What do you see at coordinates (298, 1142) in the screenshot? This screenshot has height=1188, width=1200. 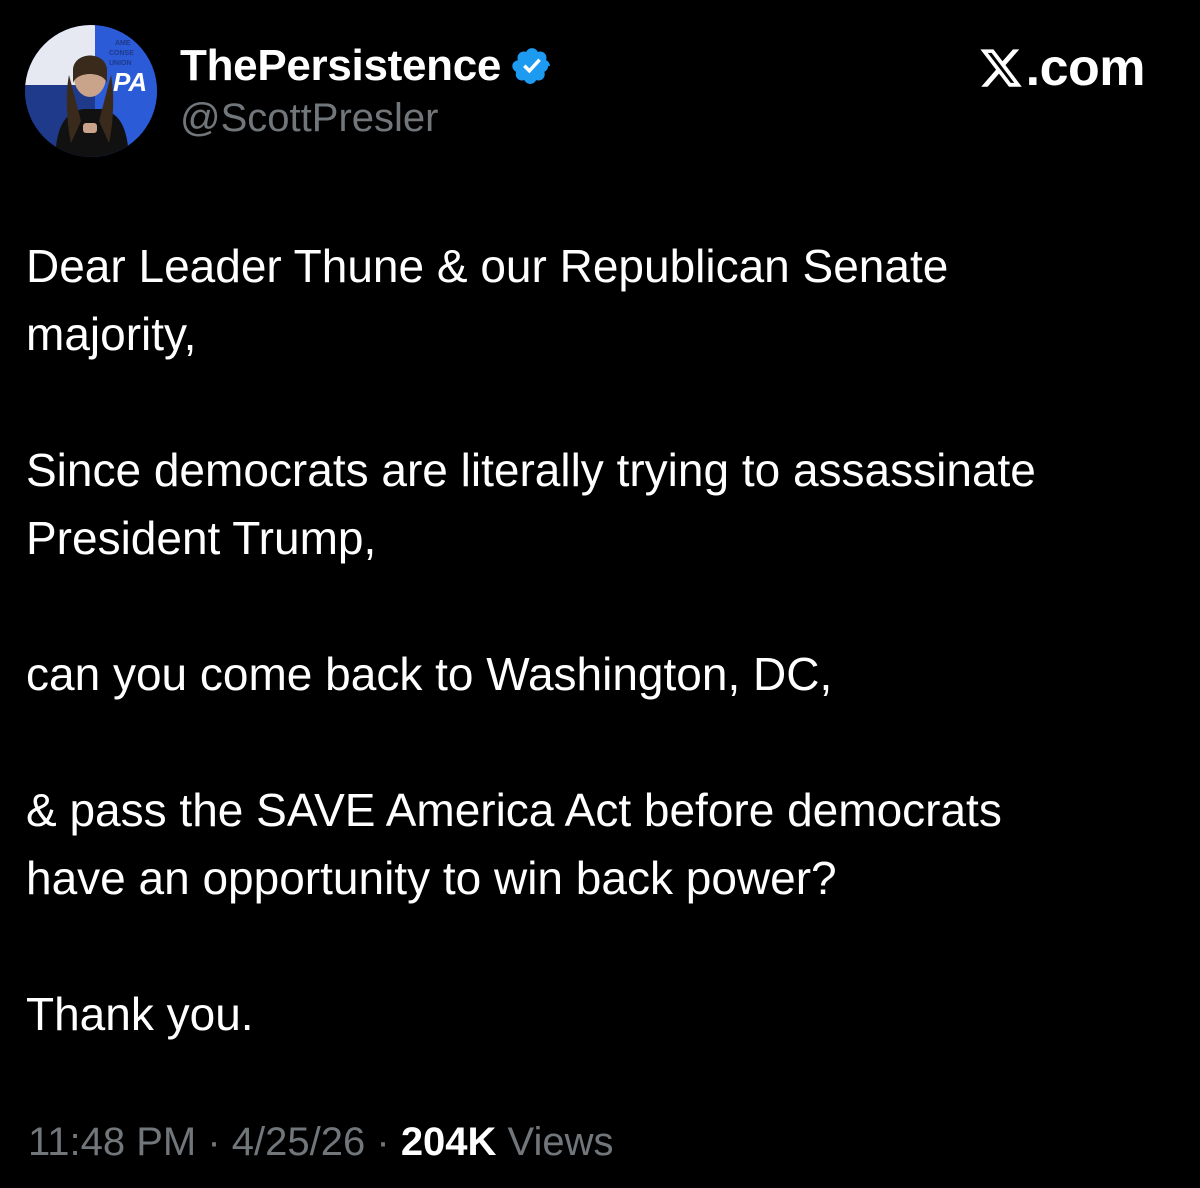 I see `tweet-date: 4/25/26` at bounding box center [298, 1142].